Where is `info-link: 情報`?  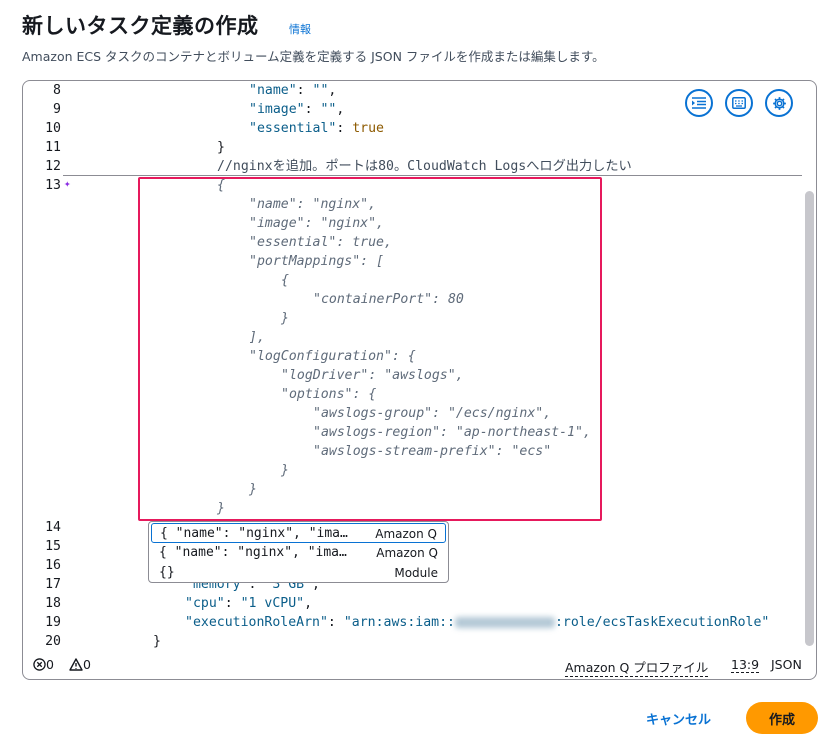 info-link: 情報 is located at coordinates (300, 29).